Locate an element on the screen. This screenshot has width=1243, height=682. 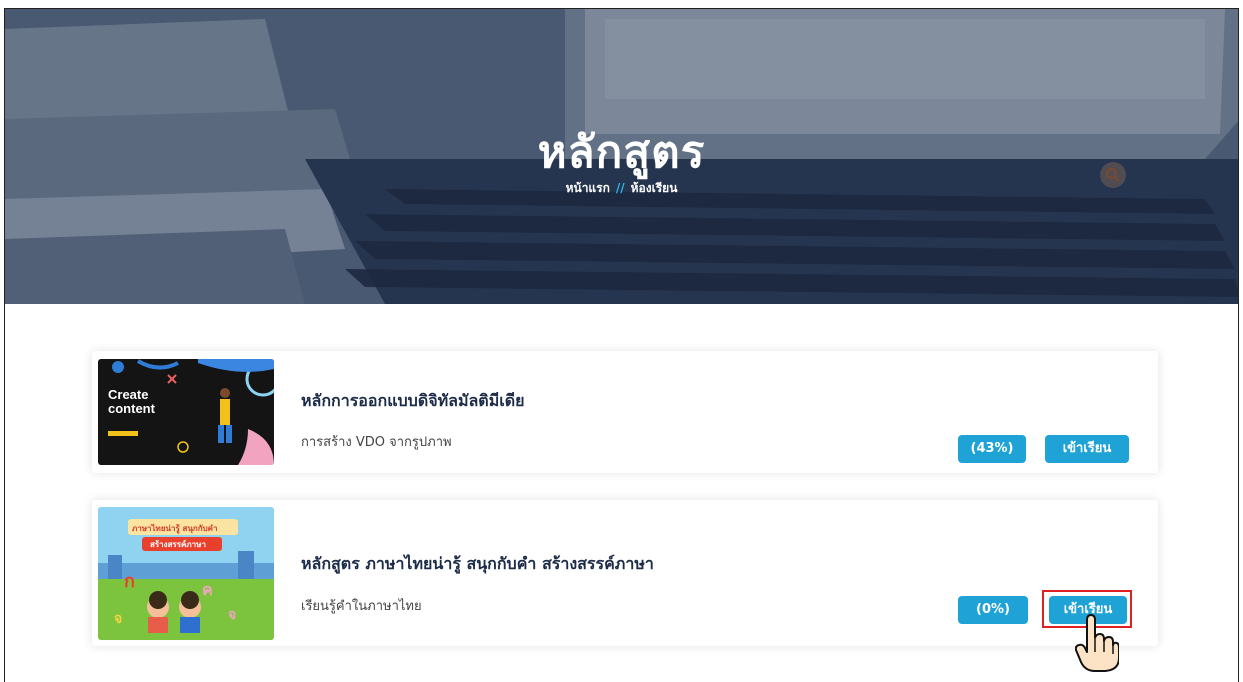
breadcrumb-current: ห้องเรียน is located at coordinates (654, 188).